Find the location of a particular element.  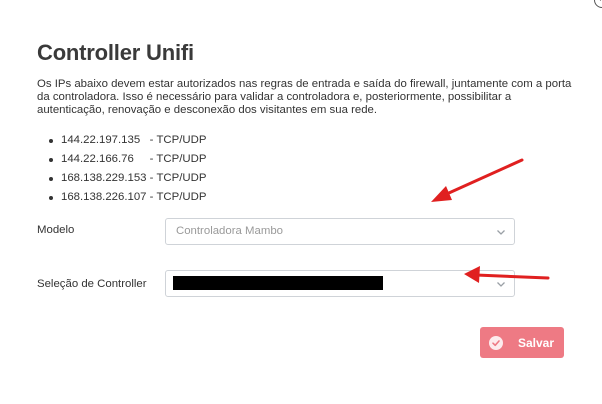

page-title: Controller Unifi is located at coordinates (115, 52).